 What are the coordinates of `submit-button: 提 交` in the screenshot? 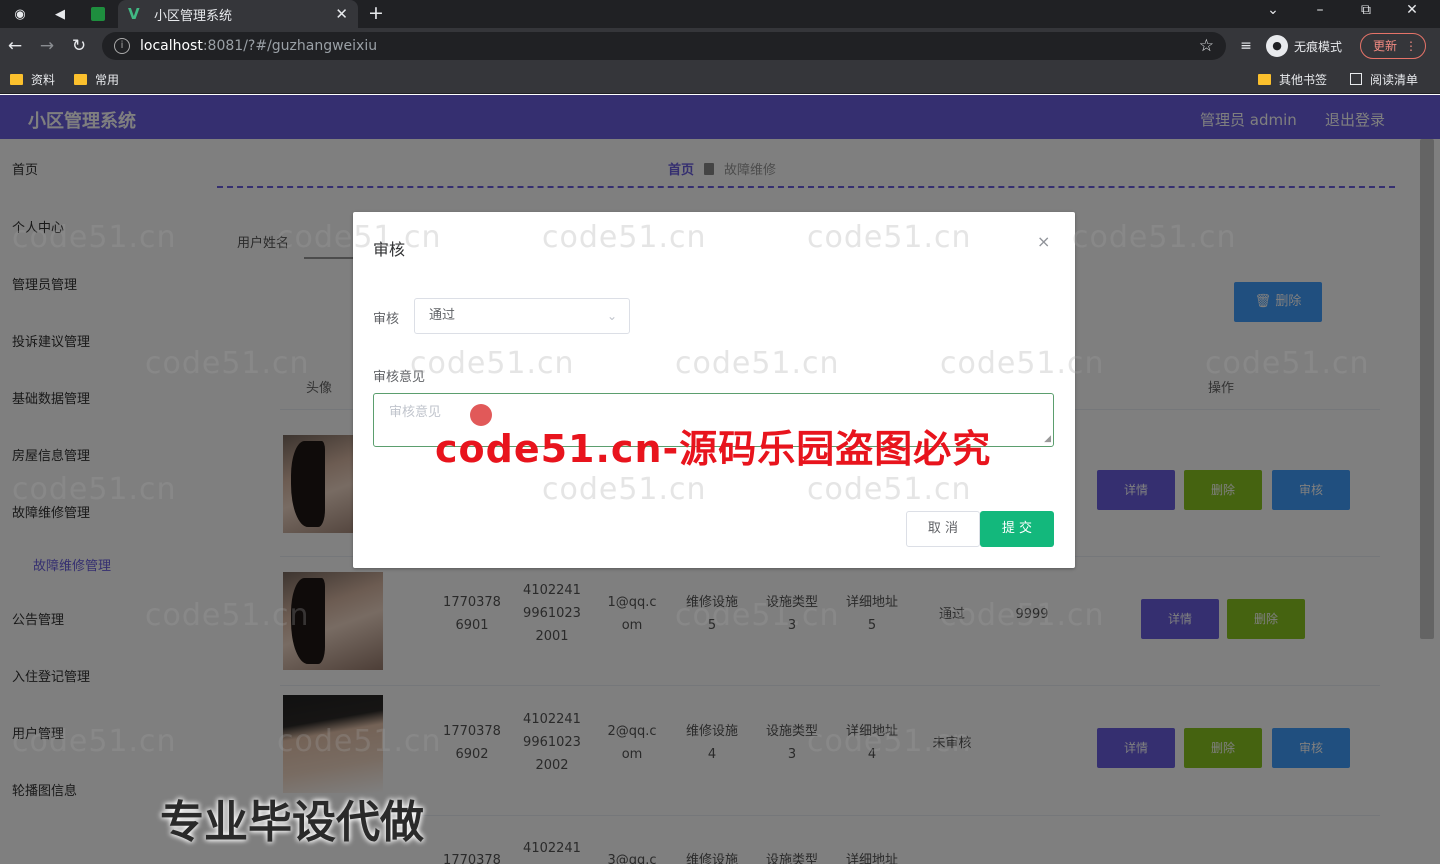 It's located at (1017, 529).